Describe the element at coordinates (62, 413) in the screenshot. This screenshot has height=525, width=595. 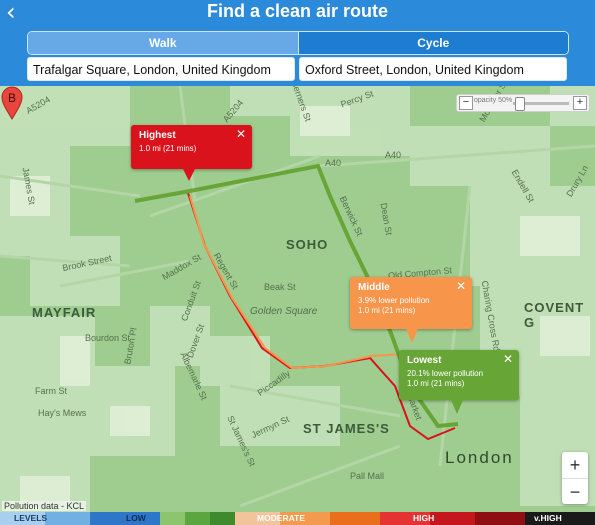
I see `street-label: Hay's Mews` at that location.